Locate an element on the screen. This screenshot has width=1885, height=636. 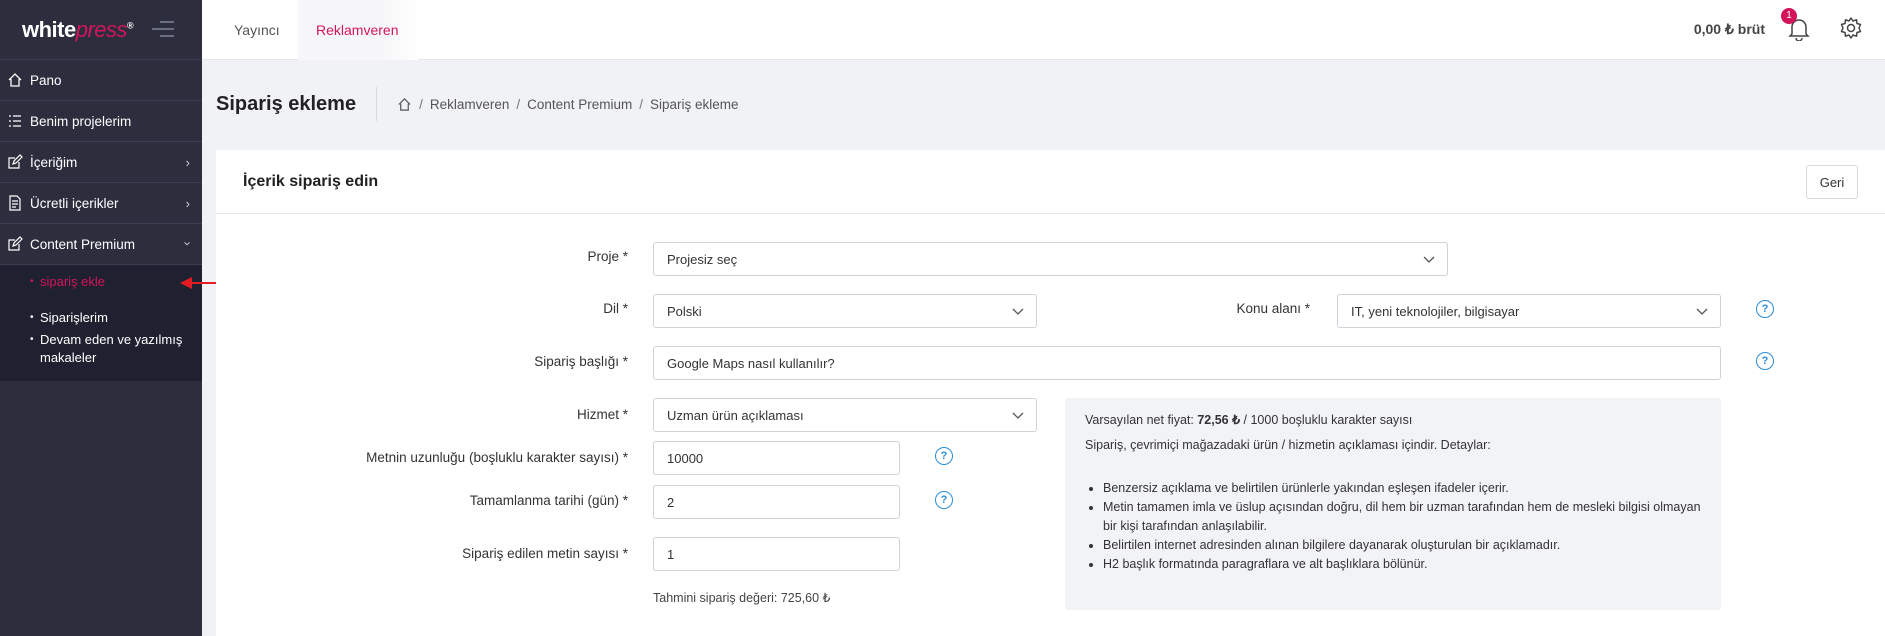
sidebar-item-label: Content Premium is located at coordinates (83, 244).